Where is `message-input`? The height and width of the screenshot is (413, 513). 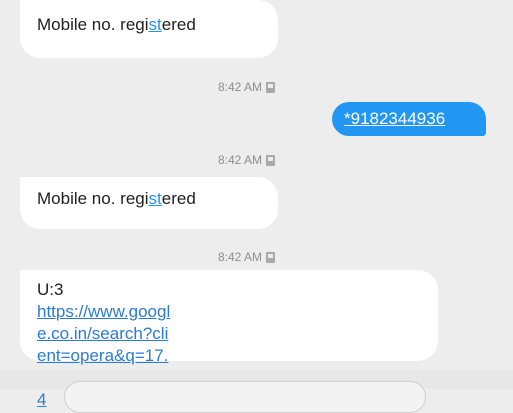
message-input is located at coordinates (245, 397).